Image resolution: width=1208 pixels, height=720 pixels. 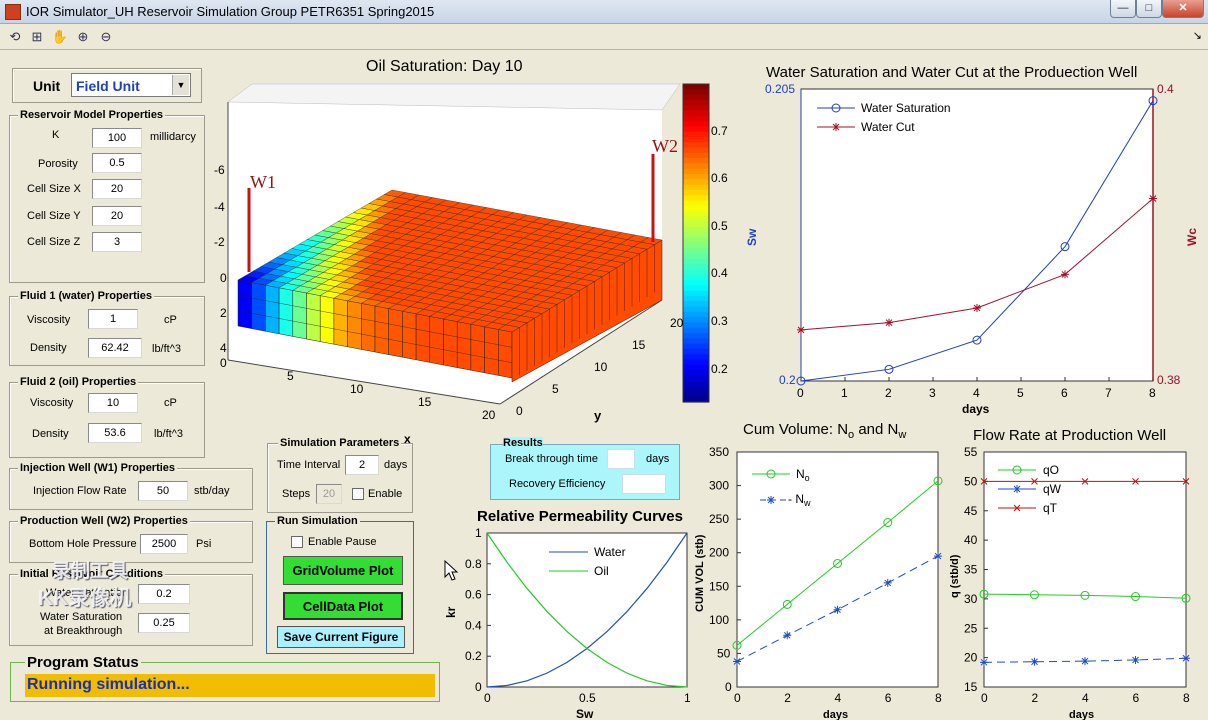 I want to click on y2-tick-label: 0.38, so click(x=1169, y=380).